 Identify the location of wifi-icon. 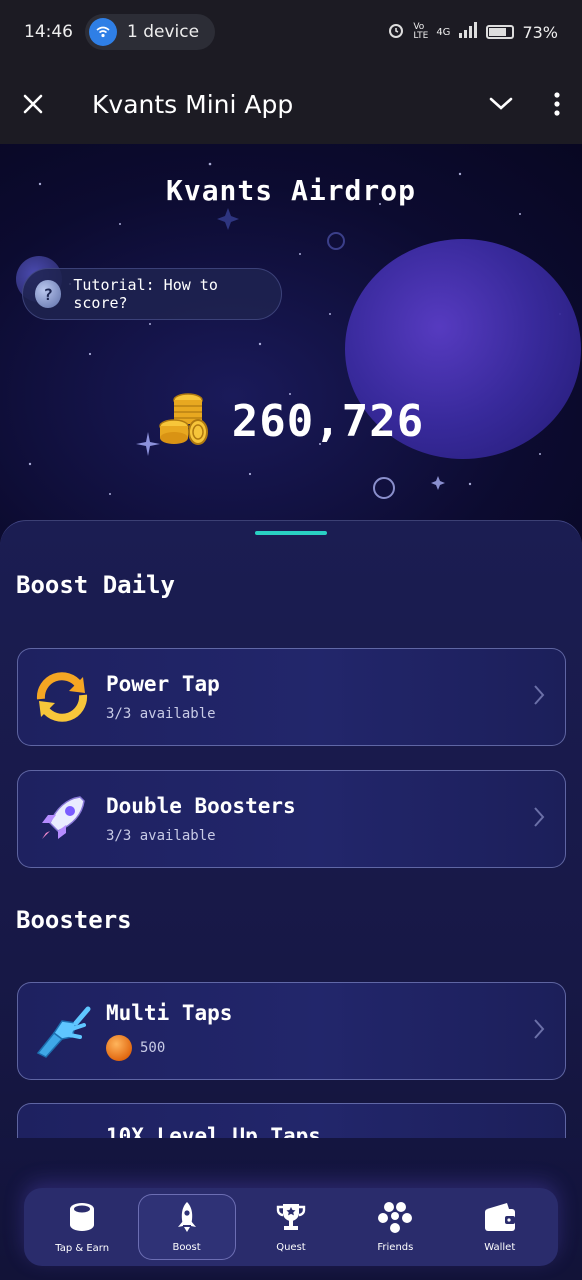
(103, 32).